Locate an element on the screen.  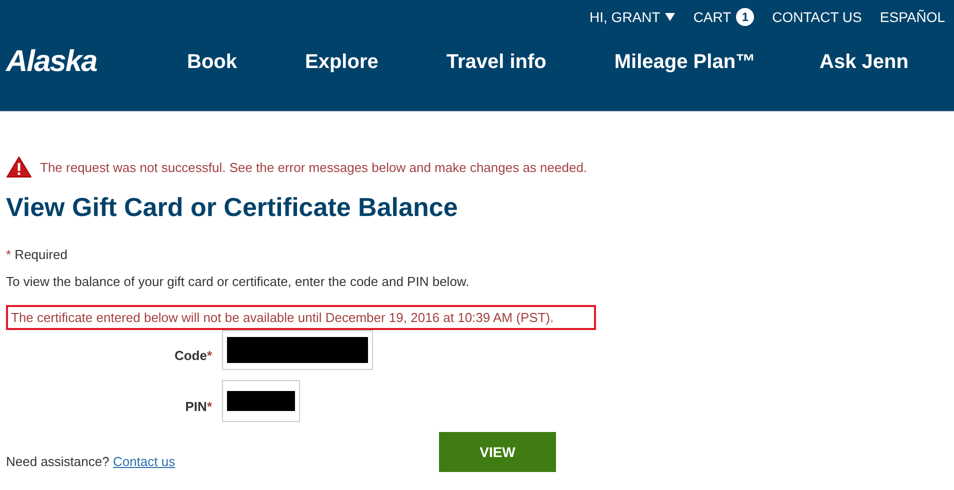
header-link: CONTACT US is located at coordinates (817, 17).